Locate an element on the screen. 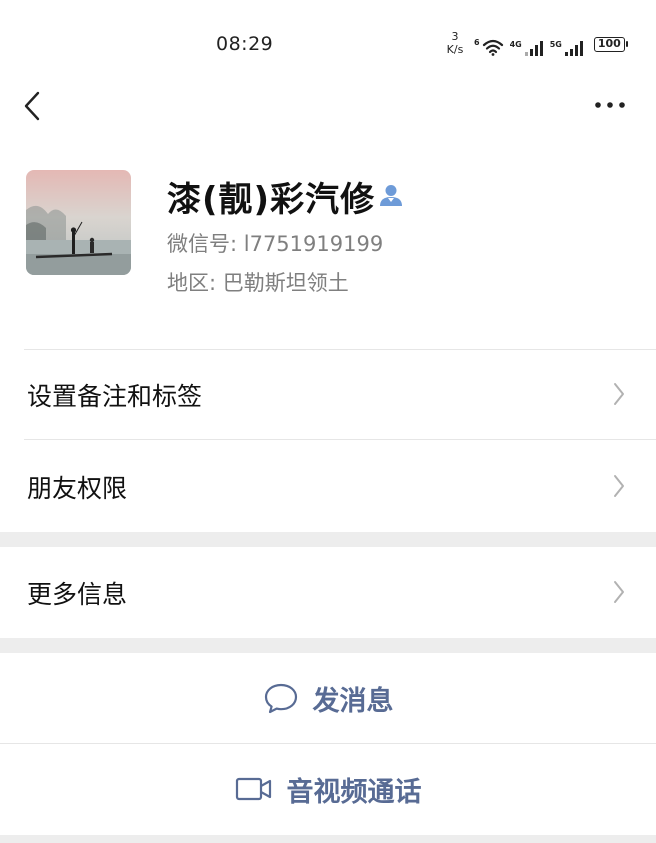 The height and width of the screenshot is (843, 656). avatar is located at coordinates (78, 222).